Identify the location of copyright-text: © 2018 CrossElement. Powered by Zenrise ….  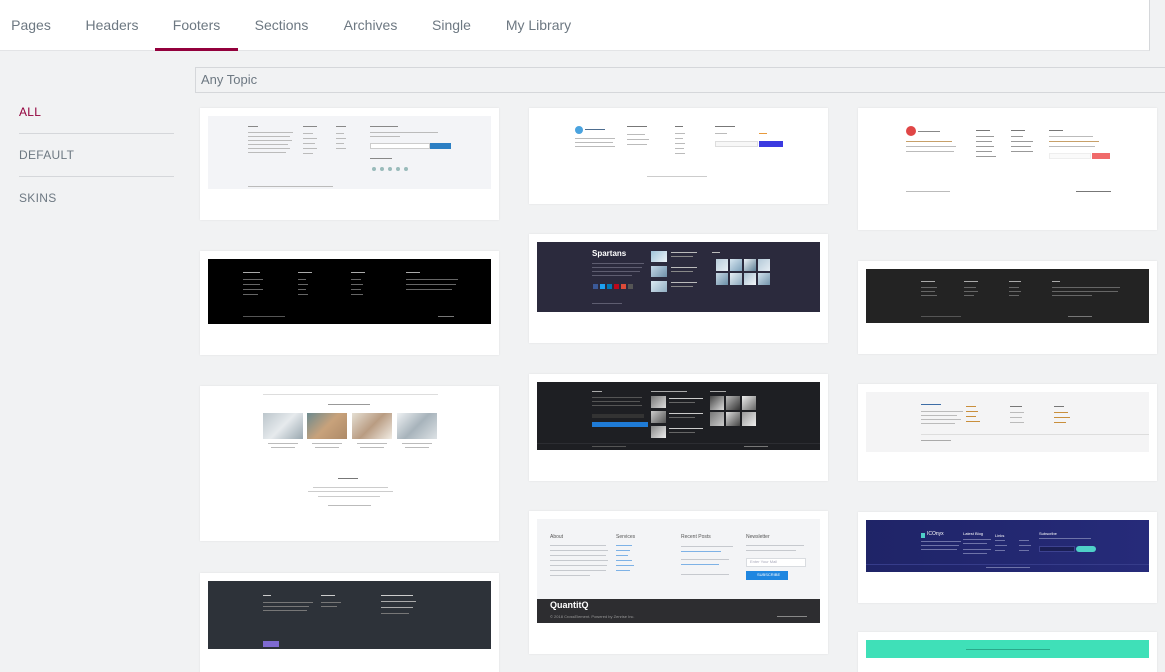
(592, 616).